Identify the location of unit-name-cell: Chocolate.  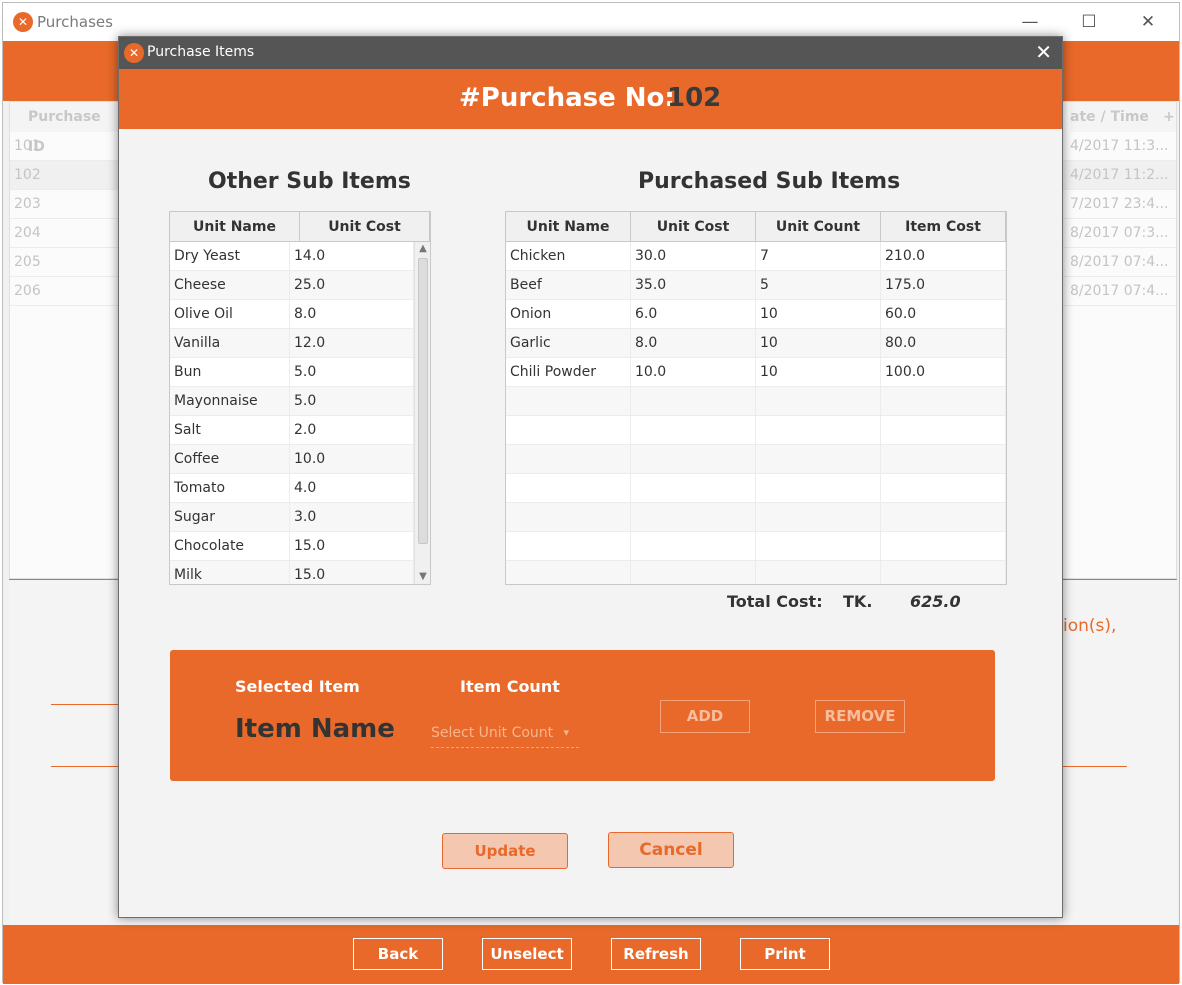
(230, 546).